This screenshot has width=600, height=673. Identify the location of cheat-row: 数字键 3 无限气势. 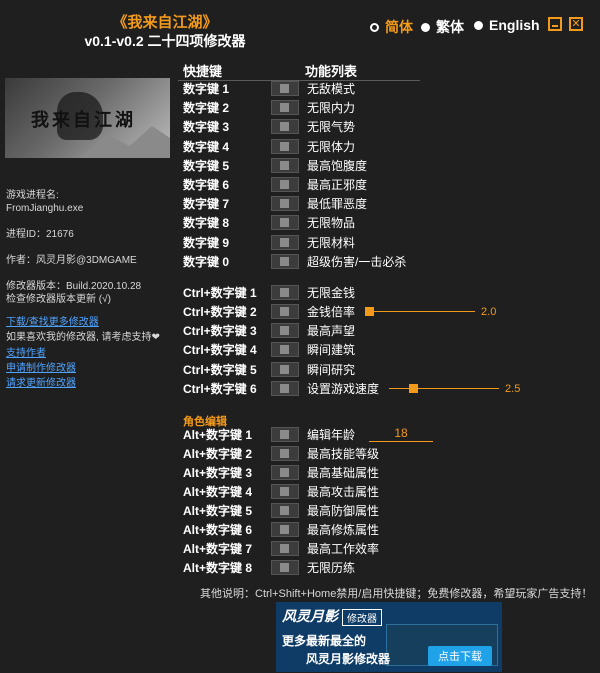
(269, 126).